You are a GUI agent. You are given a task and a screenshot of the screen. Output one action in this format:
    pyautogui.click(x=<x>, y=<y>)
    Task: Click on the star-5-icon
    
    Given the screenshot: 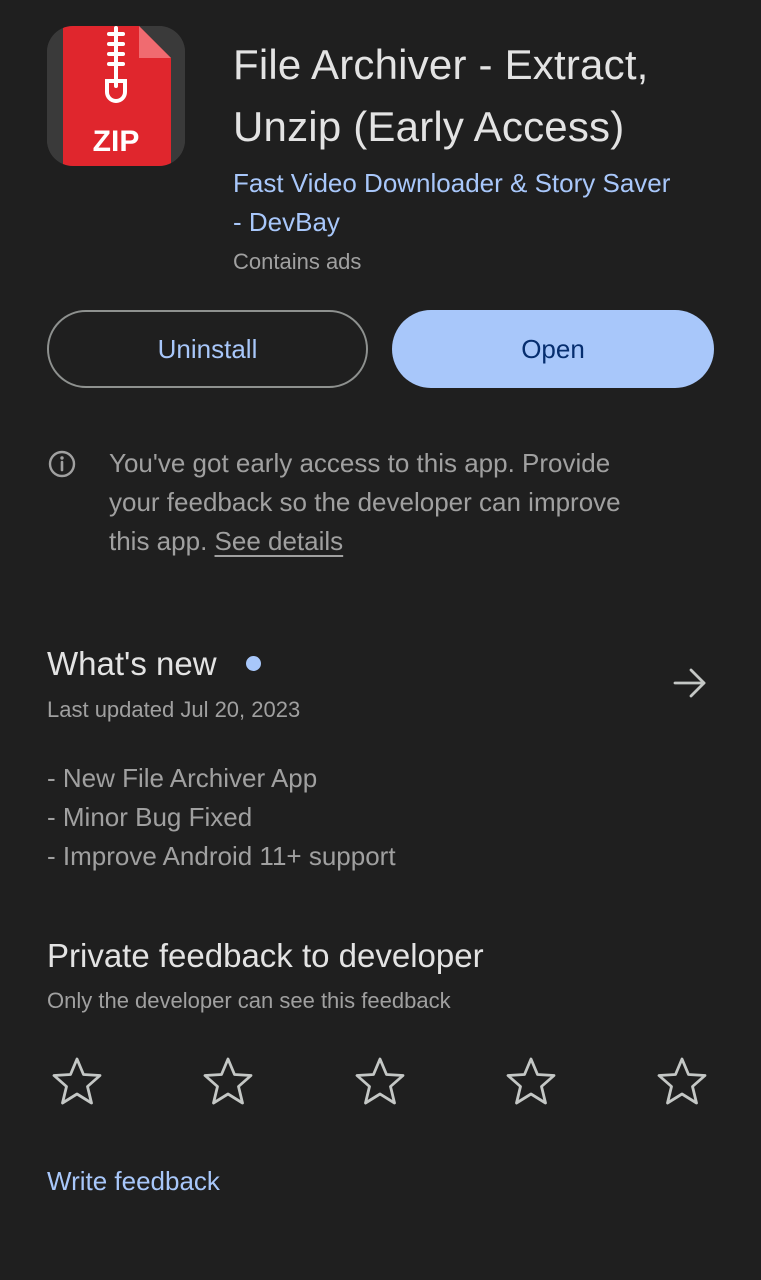 What is the action you would take?
    pyautogui.click(x=682, y=1081)
    